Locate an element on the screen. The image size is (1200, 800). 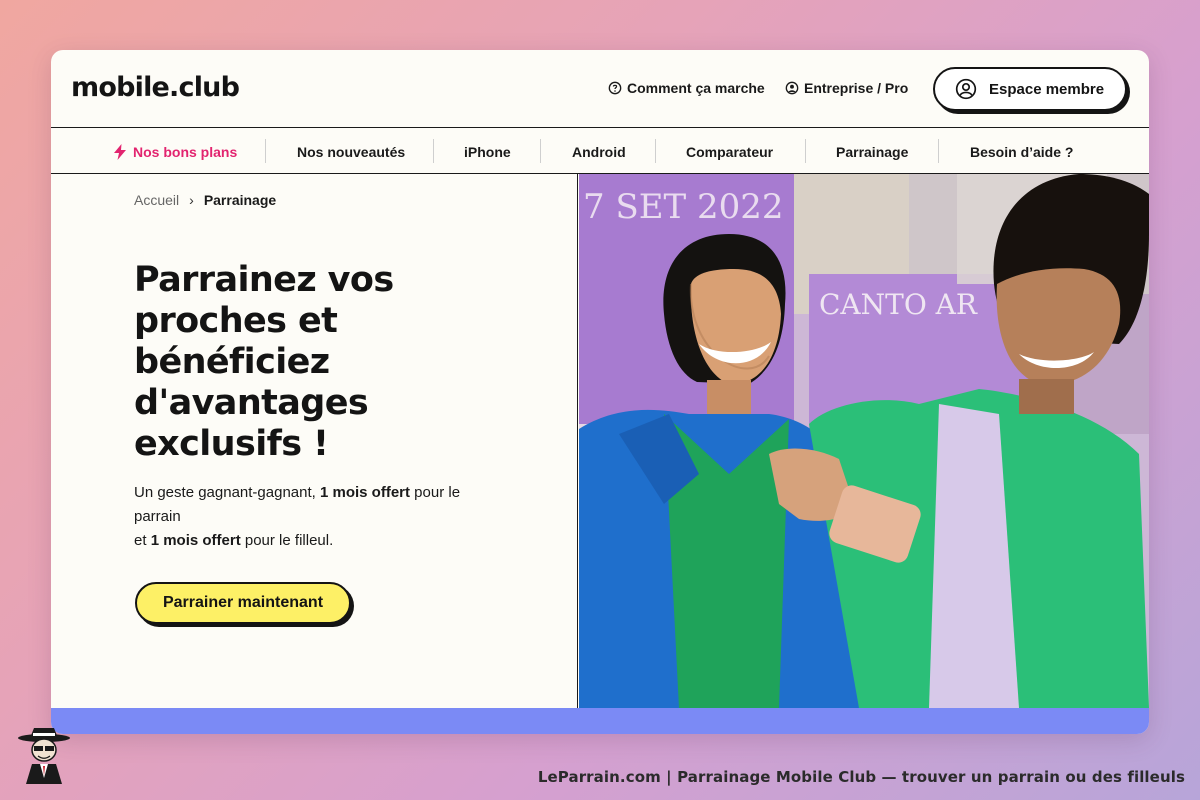
nav-item-referral: Parrainage is located at coordinates (872, 151).